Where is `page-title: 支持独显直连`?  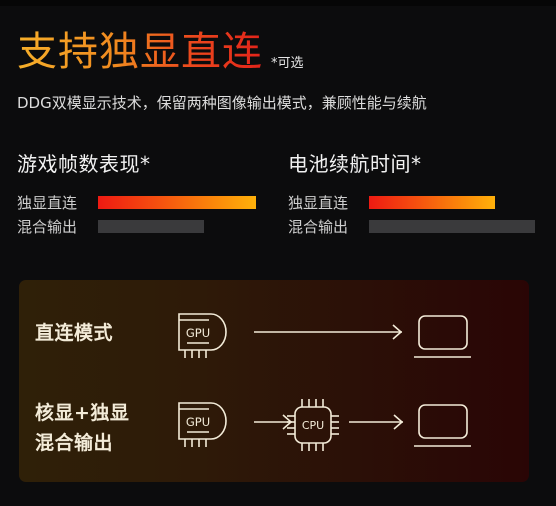 page-title: 支持独显直连 is located at coordinates (140, 52).